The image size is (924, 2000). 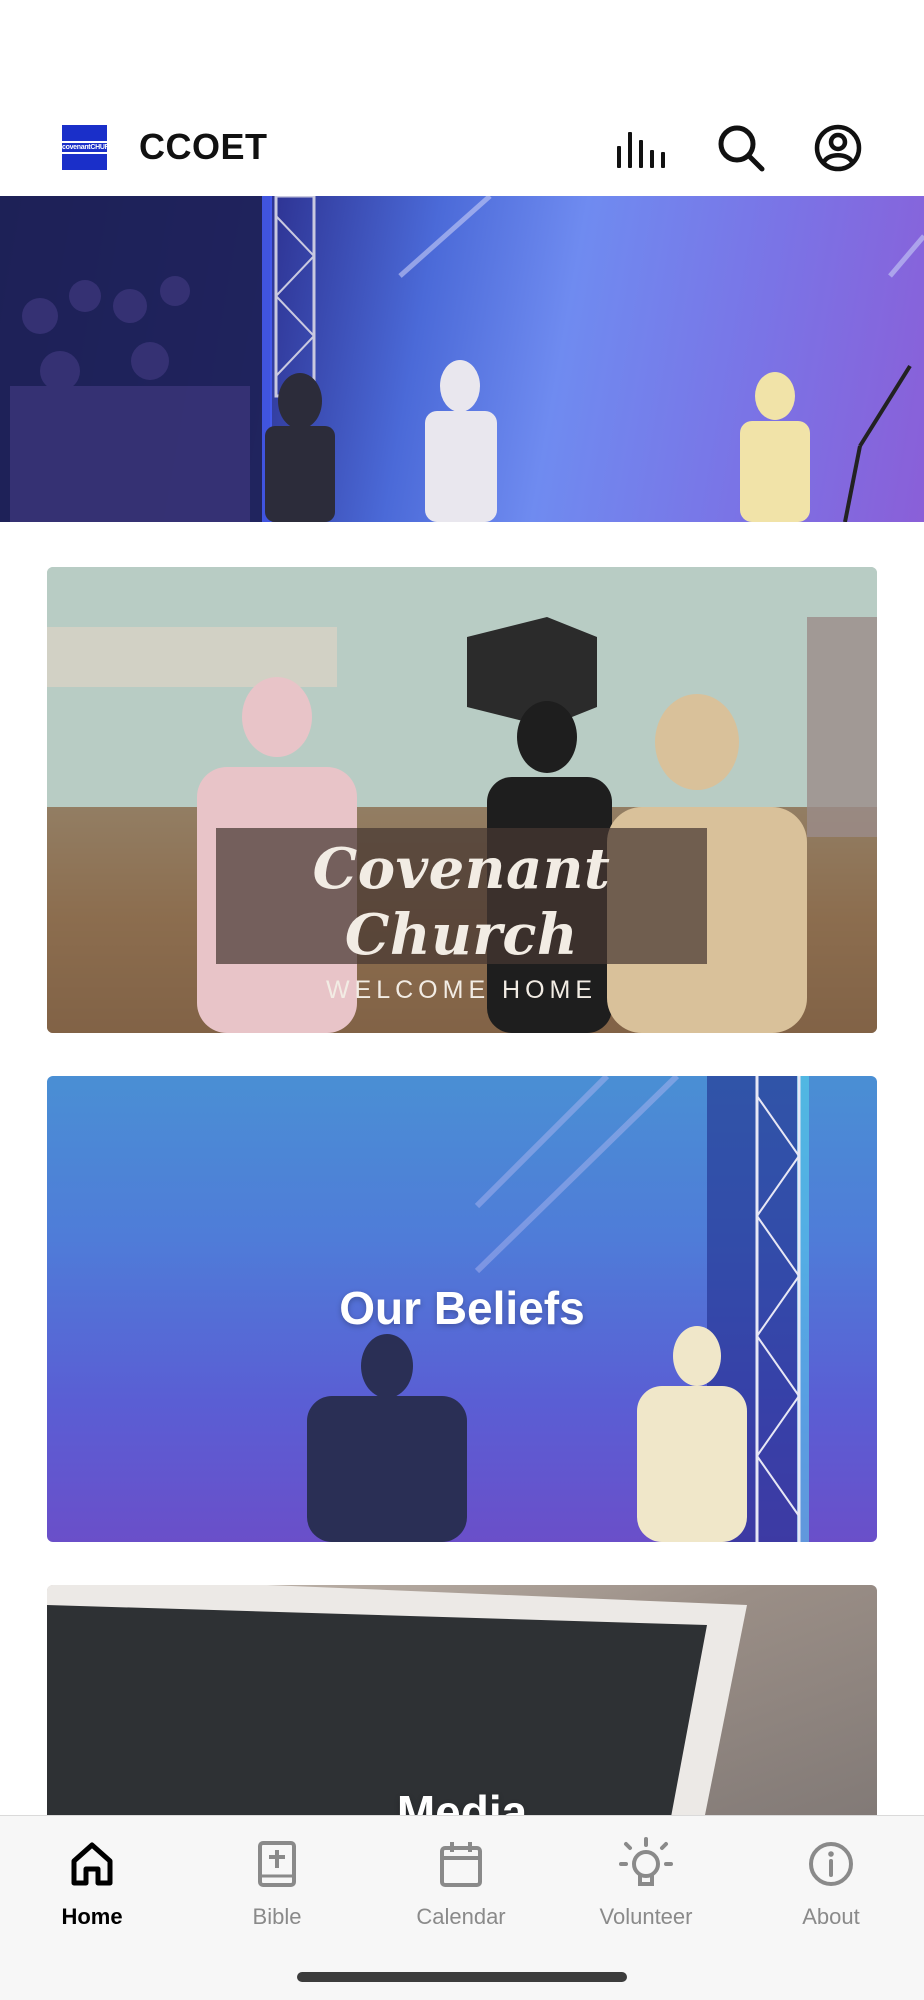 I want to click on app-title: CCOET, so click(x=203, y=146).